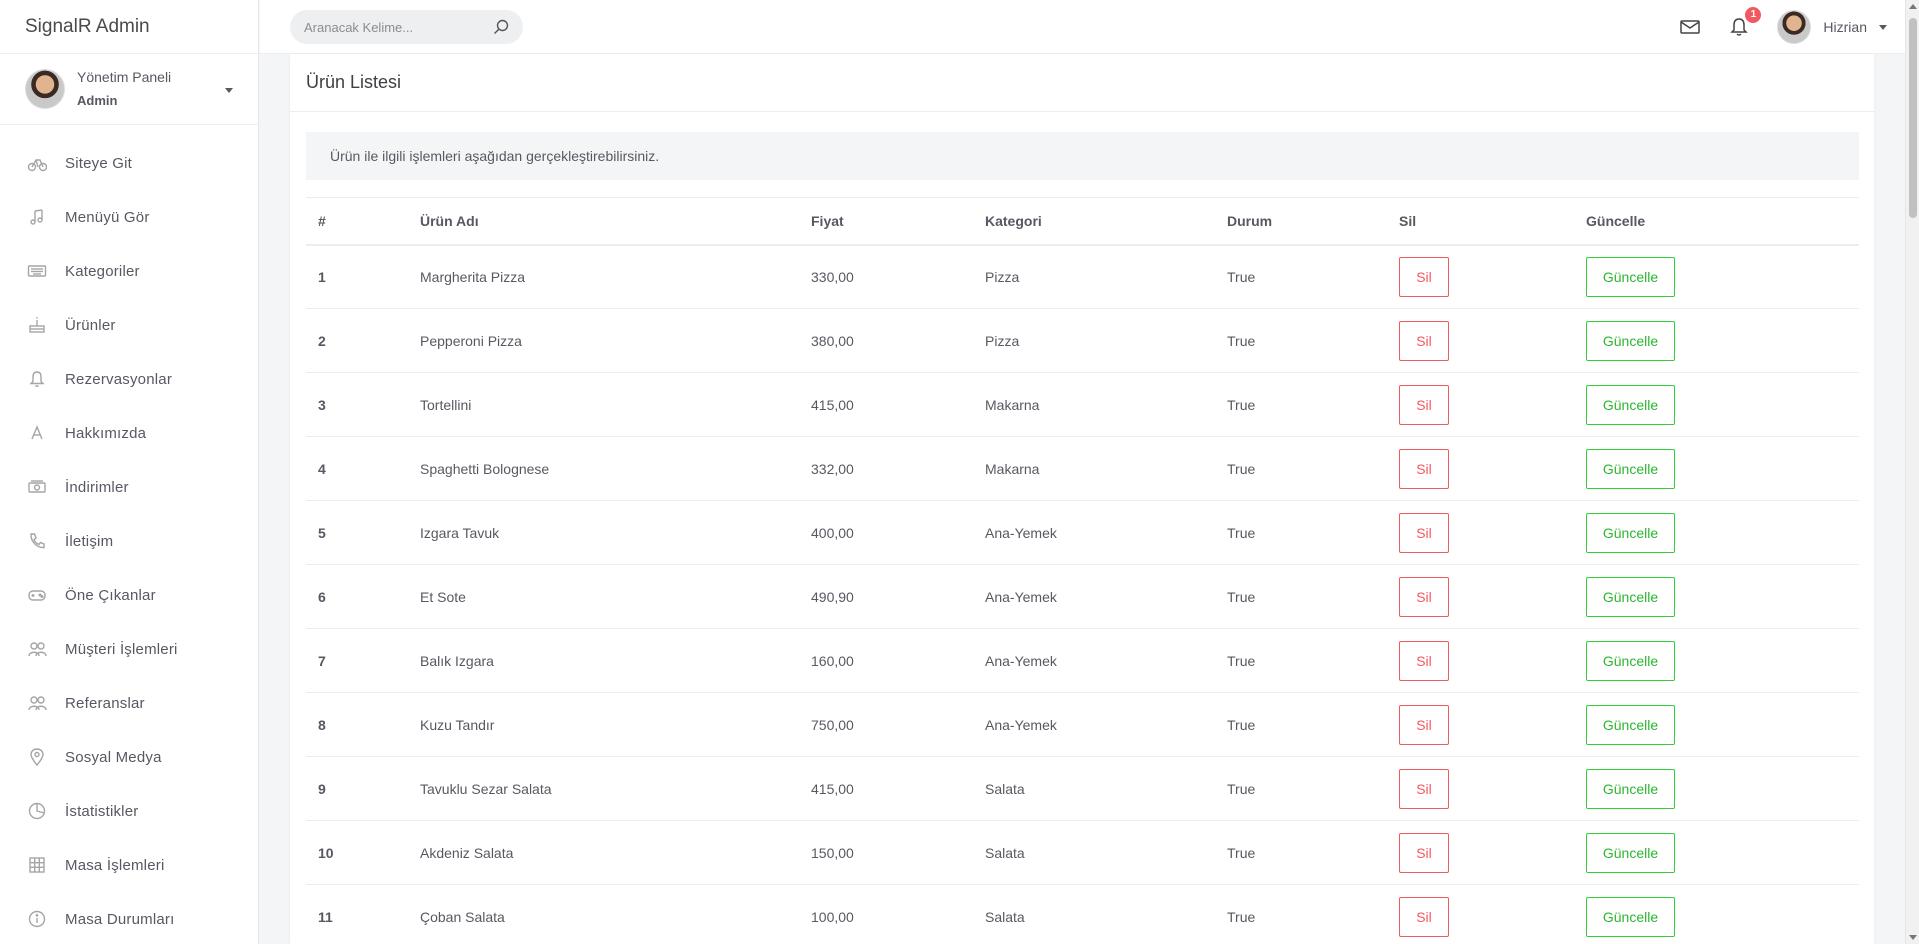 The height and width of the screenshot is (944, 1919). I want to click on gamepad-icon, so click(37, 595).